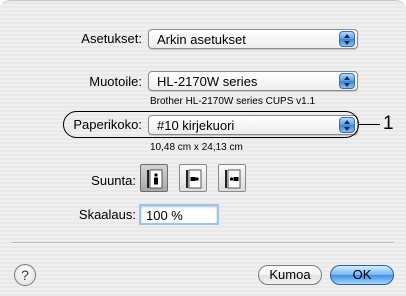 The width and height of the screenshot is (406, 296). I want to click on callout-highlight, so click(211, 124).